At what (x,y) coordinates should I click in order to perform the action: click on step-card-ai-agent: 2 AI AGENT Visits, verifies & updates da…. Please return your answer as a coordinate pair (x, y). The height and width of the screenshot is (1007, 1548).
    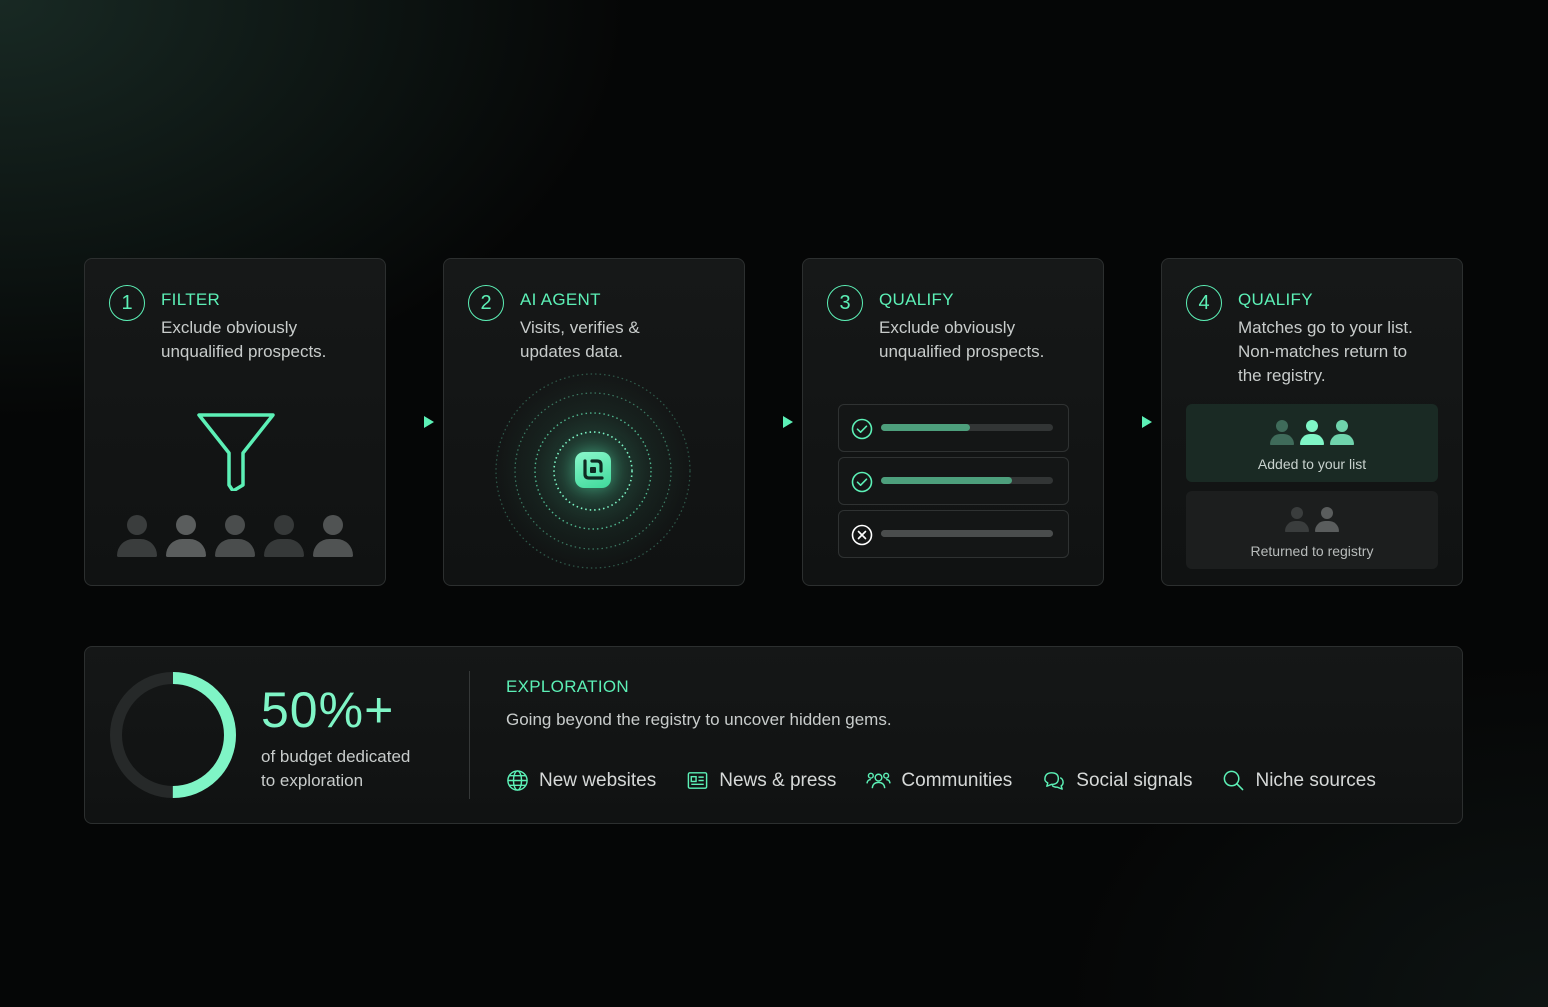
    Looking at the image, I should click on (594, 422).